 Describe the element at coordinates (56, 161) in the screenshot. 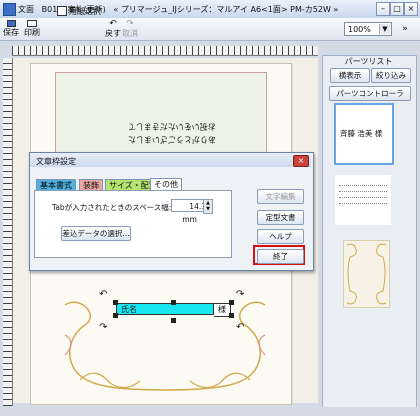

I see `dialog-title: 文章枠設定` at that location.